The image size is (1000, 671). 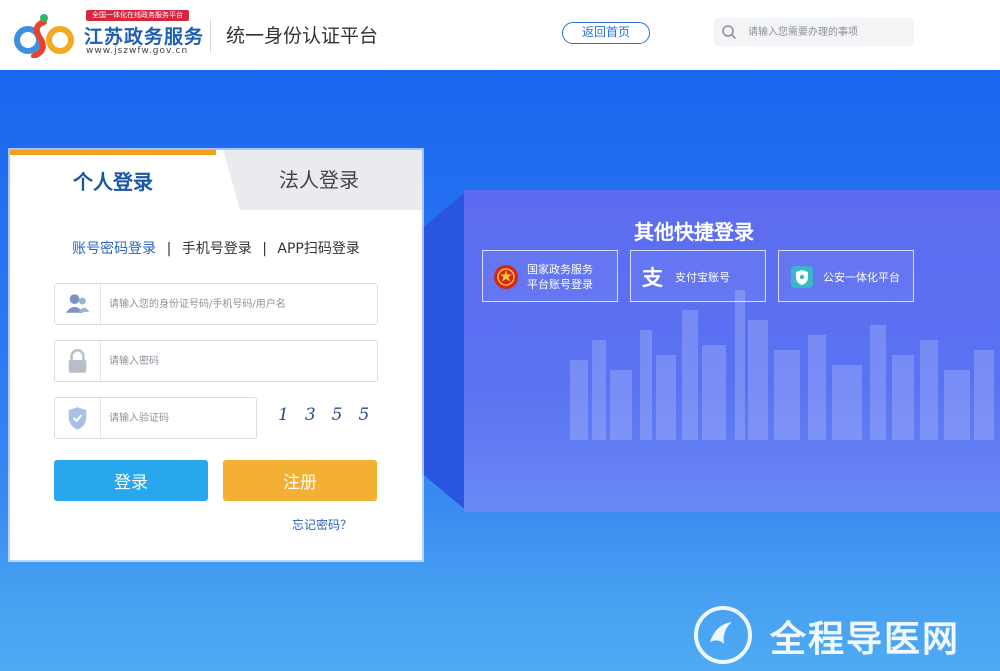 I want to click on search-icon, so click(x=729, y=32).